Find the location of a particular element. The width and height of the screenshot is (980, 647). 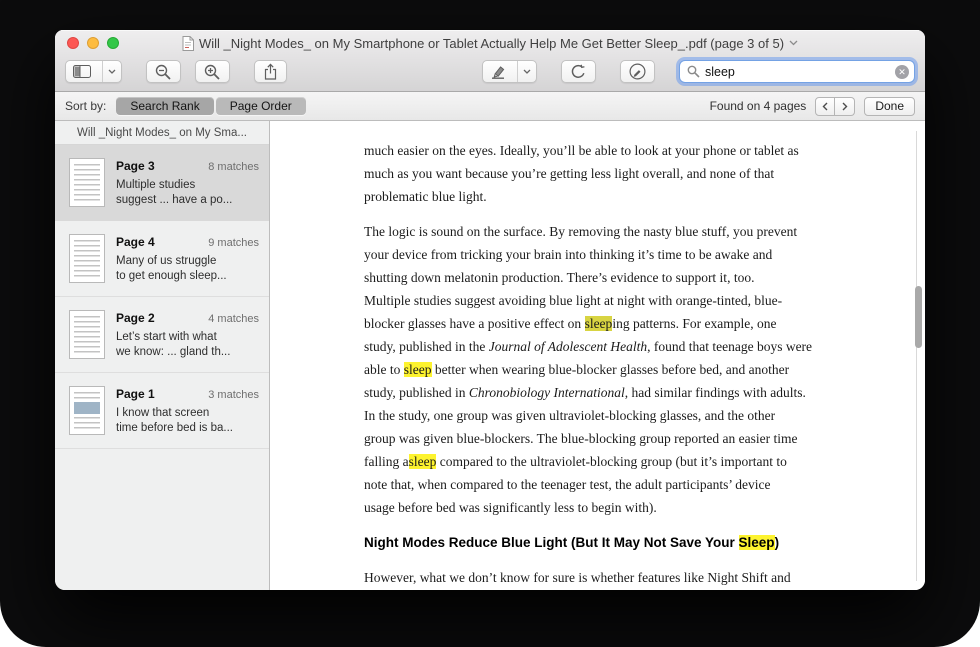

result-page-label: Page 4 is located at coordinates (135, 242).